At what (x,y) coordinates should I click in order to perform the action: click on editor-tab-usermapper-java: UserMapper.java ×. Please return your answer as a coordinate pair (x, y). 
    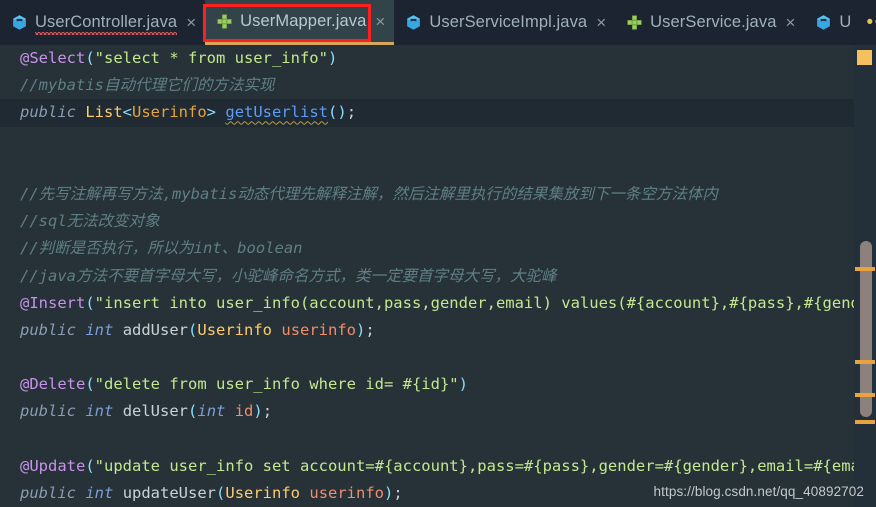
    Looking at the image, I should click on (300, 22).